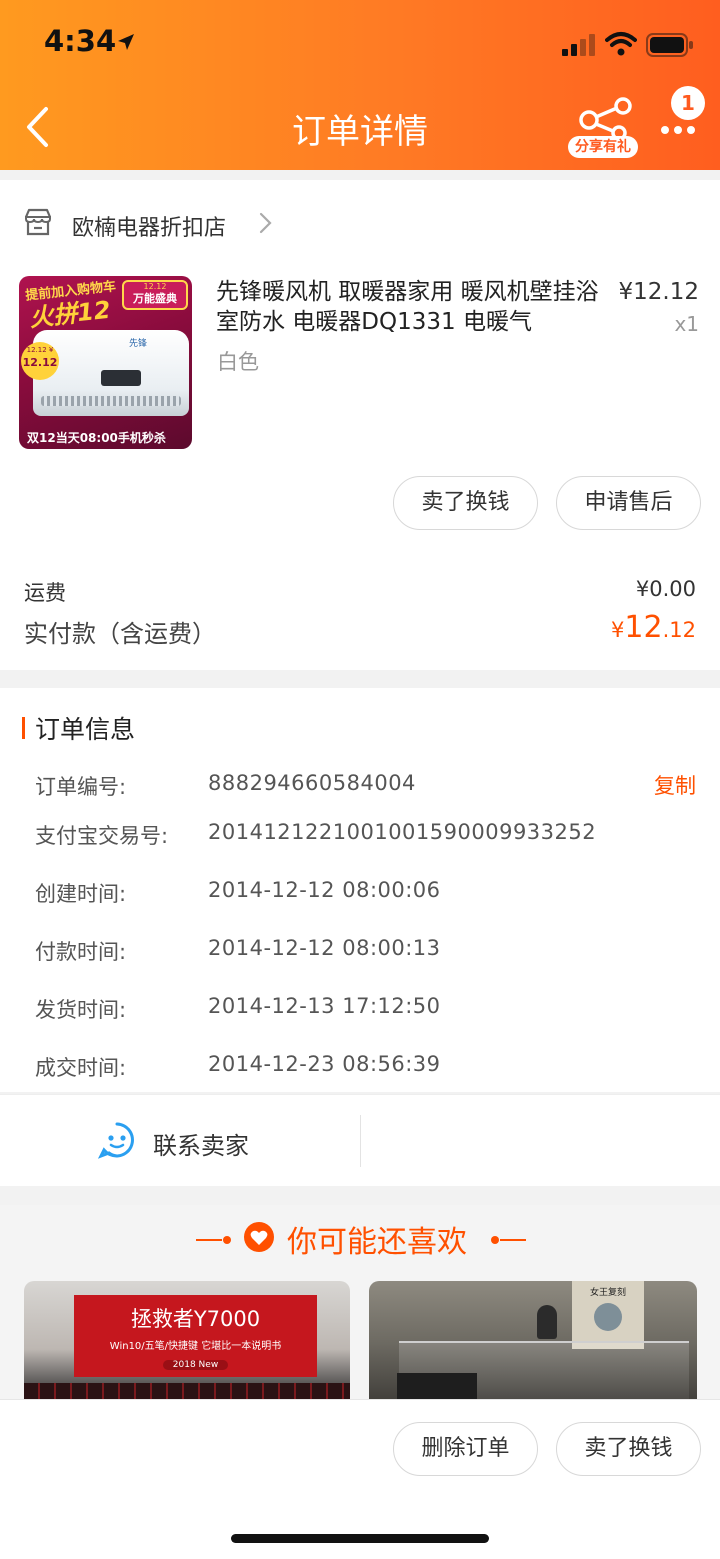 The image size is (720, 1559). Describe the element at coordinates (675, 785) in the screenshot. I see `copy-button: 复制` at that location.